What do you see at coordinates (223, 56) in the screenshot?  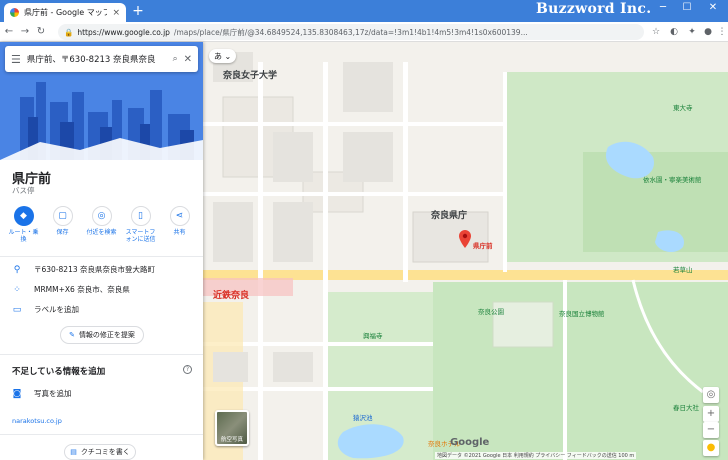 I see `ime-chip: あ ⌄` at bounding box center [223, 56].